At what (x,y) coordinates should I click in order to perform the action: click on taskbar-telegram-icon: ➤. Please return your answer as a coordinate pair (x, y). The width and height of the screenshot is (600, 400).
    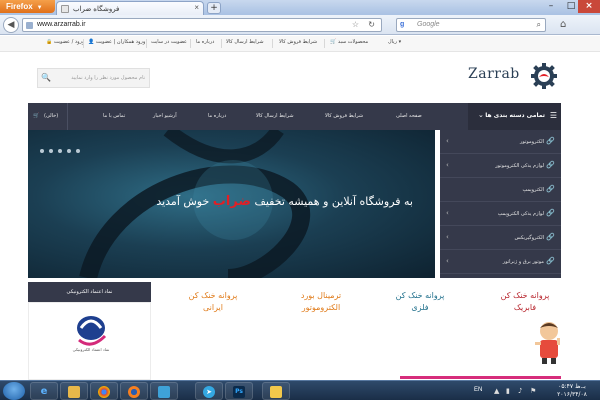
    Looking at the image, I should click on (209, 391).